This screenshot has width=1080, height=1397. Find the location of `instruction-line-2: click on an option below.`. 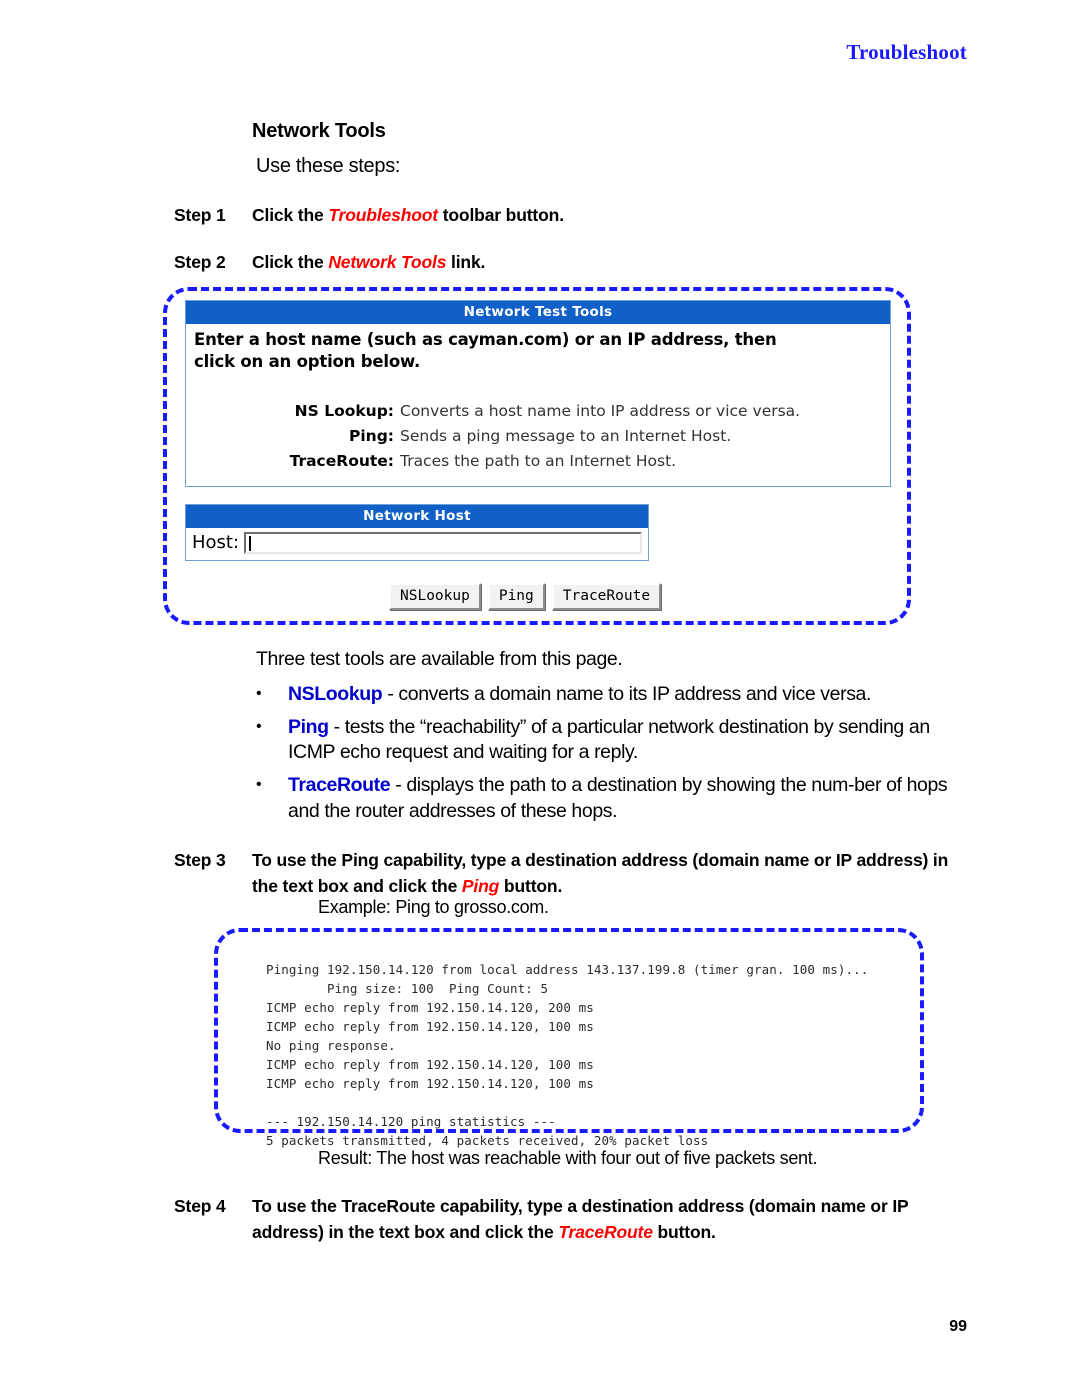

instruction-line-2: click on an option below. is located at coordinates (307, 361).